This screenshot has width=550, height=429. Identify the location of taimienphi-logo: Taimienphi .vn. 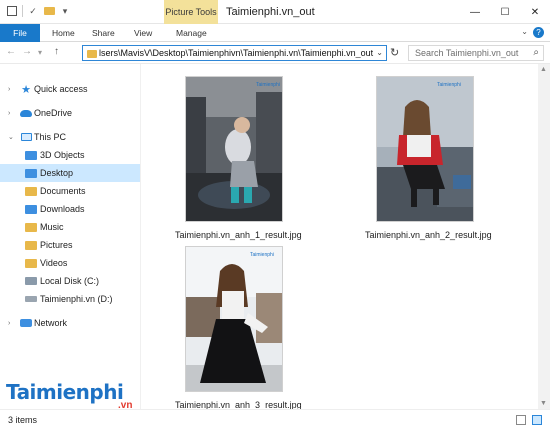
(86, 397).